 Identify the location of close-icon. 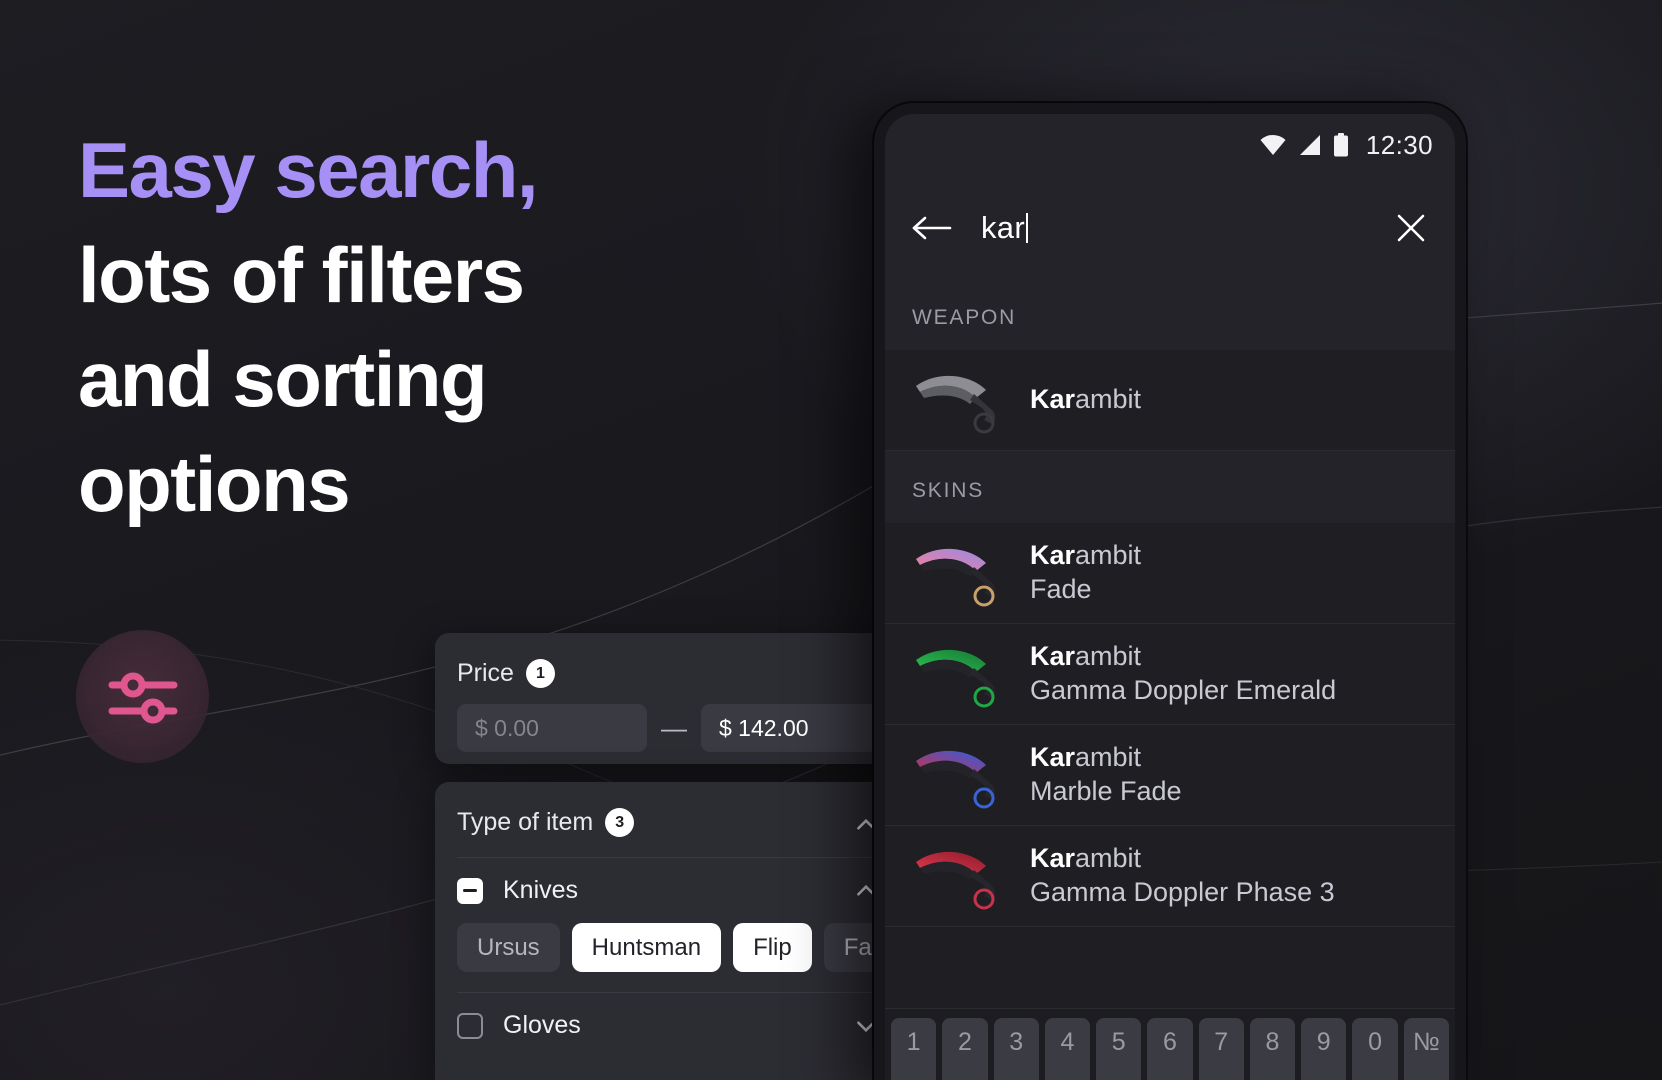
(1411, 228).